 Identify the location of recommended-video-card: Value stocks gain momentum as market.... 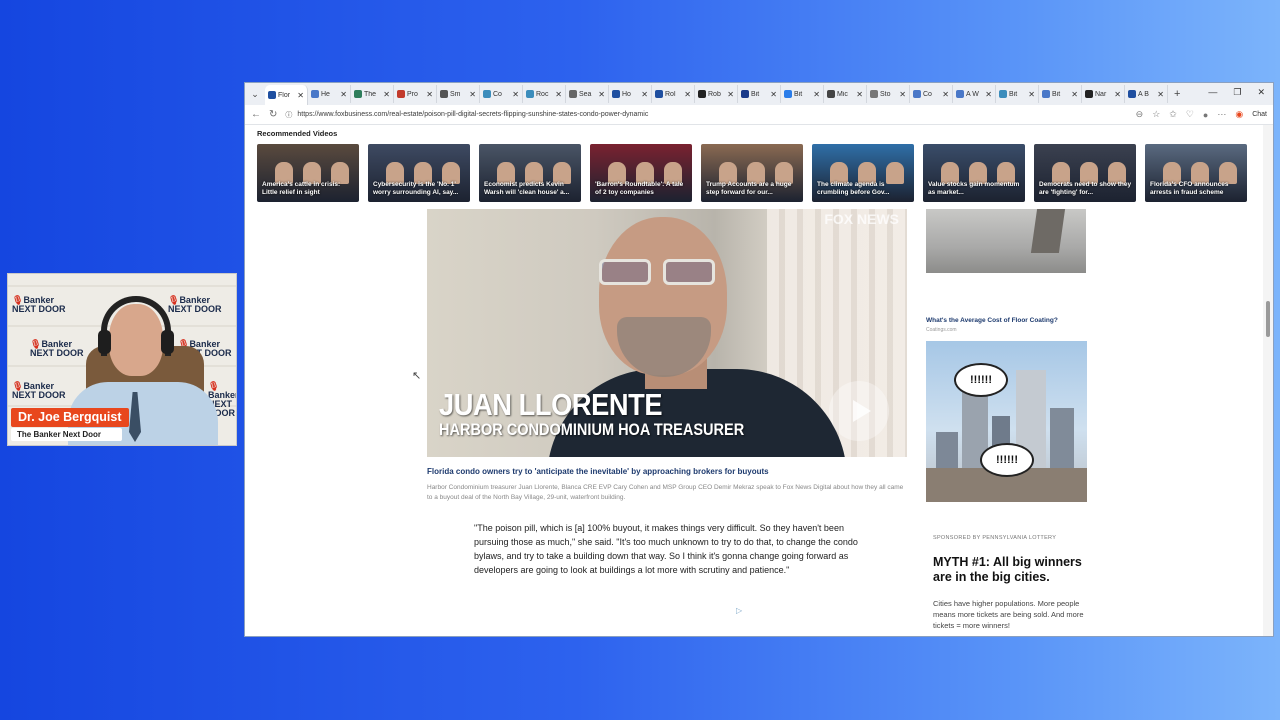
(974, 173).